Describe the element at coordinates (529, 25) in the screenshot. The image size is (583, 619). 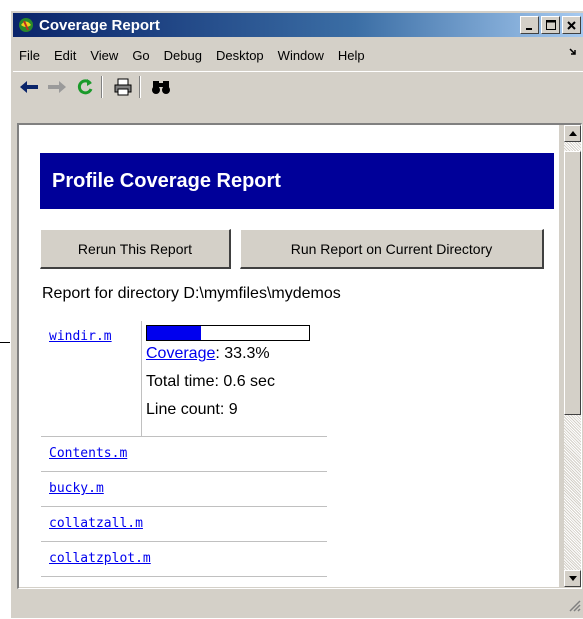
I see `minimize-button` at that location.